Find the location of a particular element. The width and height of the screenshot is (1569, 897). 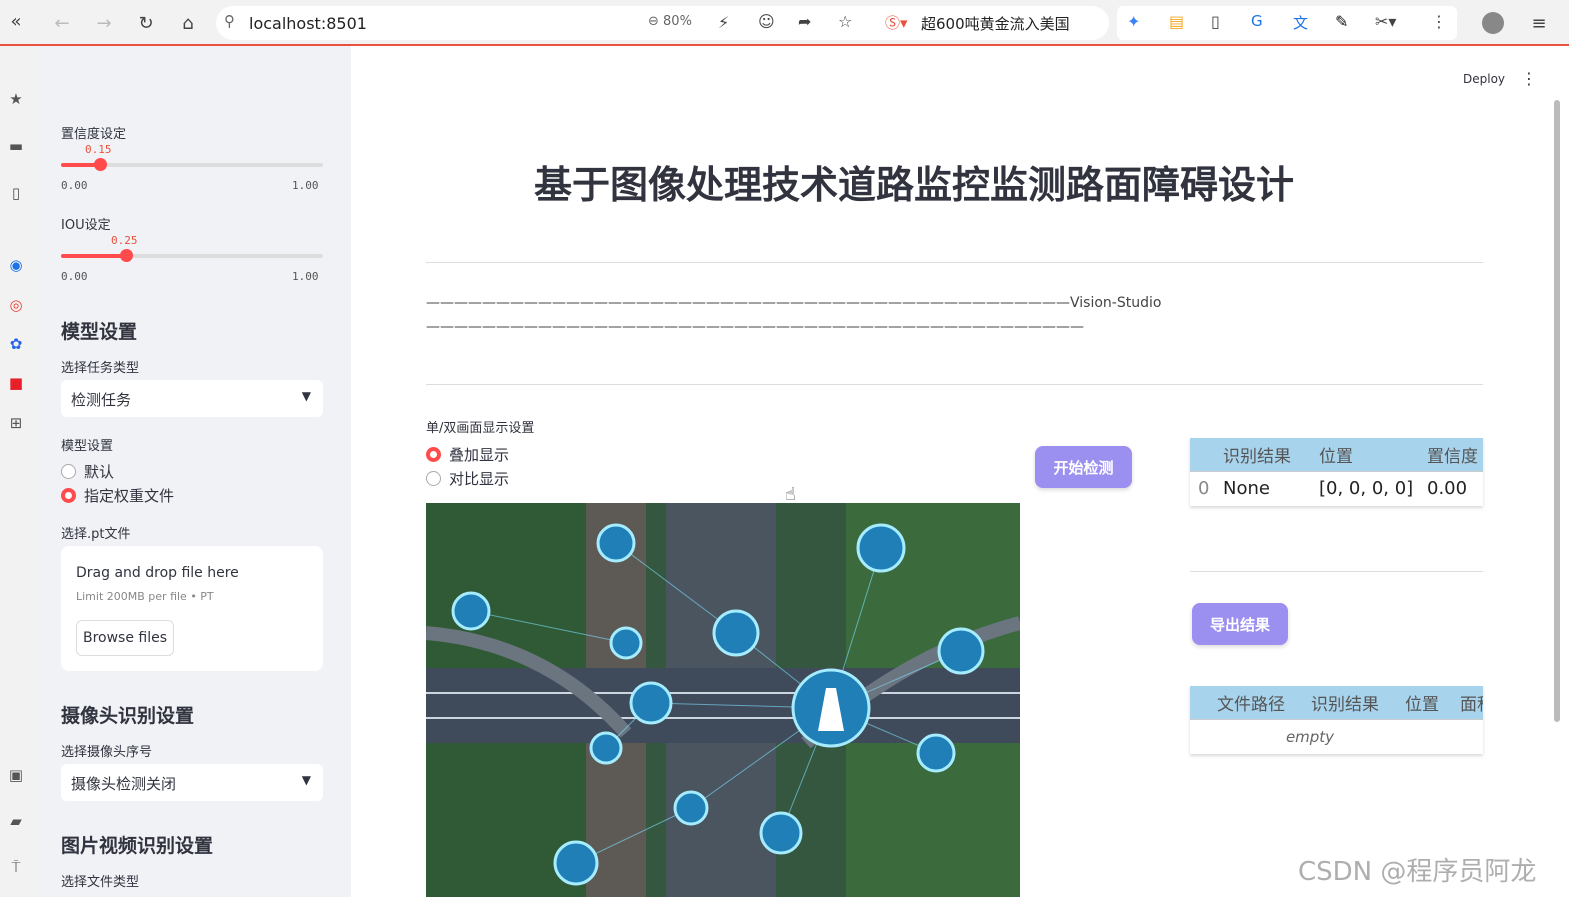

downloads-icon: ▣ is located at coordinates (16, 775).